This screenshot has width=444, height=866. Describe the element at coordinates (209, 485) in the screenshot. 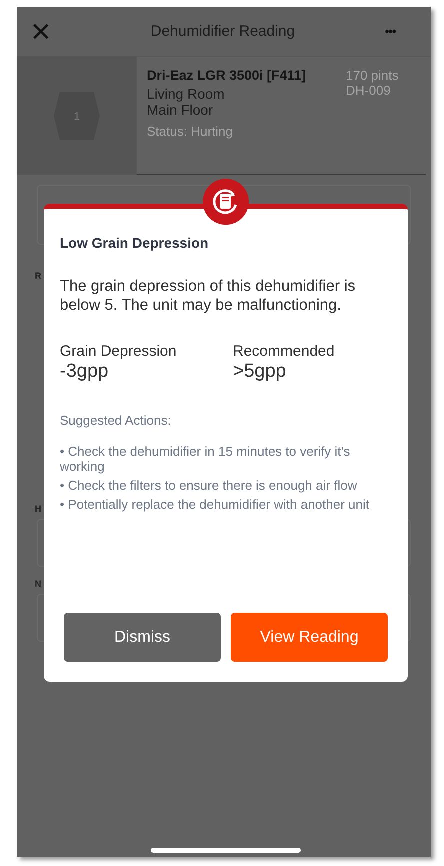

I see `suggested-action: • Check the filters to ensure there is enough air flow` at that location.